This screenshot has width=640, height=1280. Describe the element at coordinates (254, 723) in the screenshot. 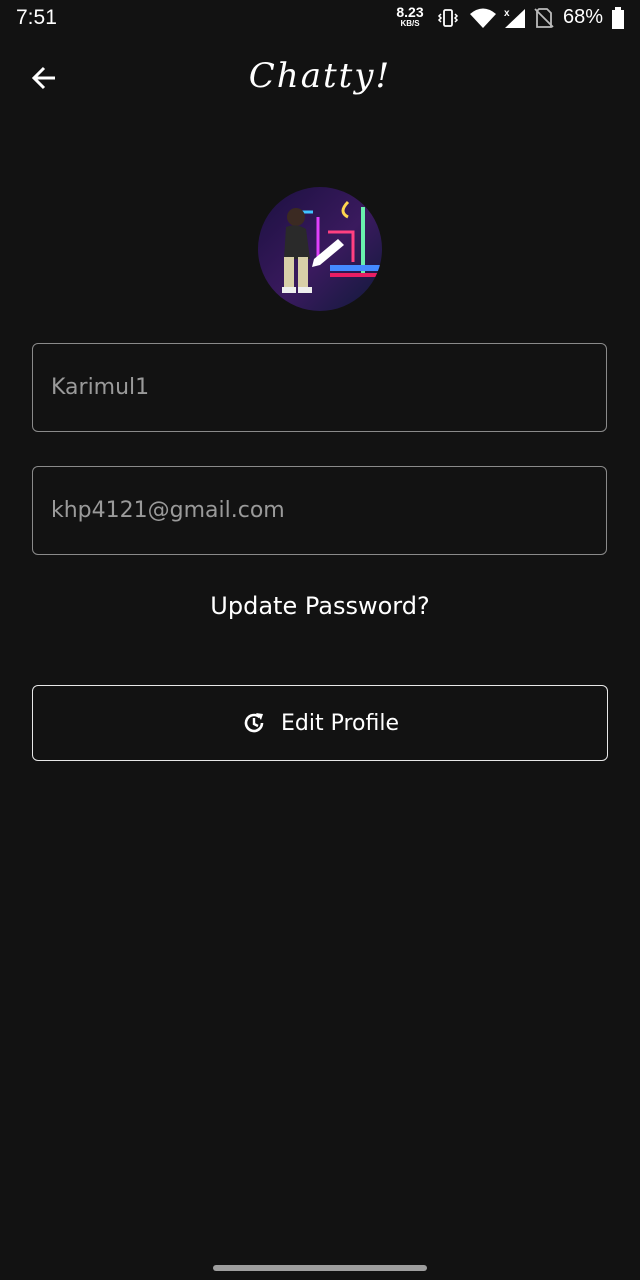

I see `refresh-icon` at that location.